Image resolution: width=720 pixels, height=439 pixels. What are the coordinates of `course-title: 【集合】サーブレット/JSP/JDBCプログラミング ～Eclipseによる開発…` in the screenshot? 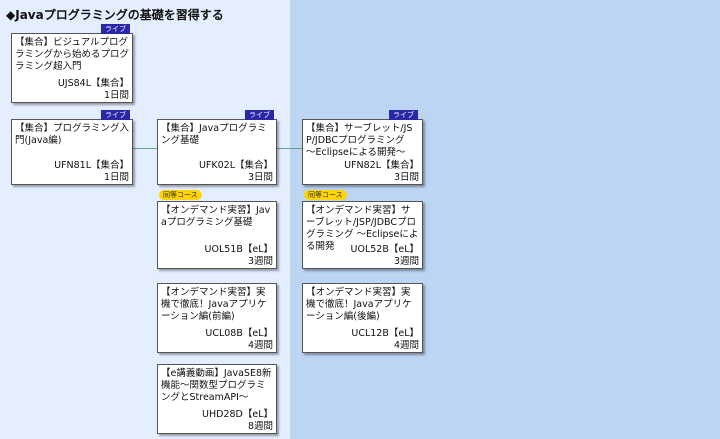 It's located at (360, 140).